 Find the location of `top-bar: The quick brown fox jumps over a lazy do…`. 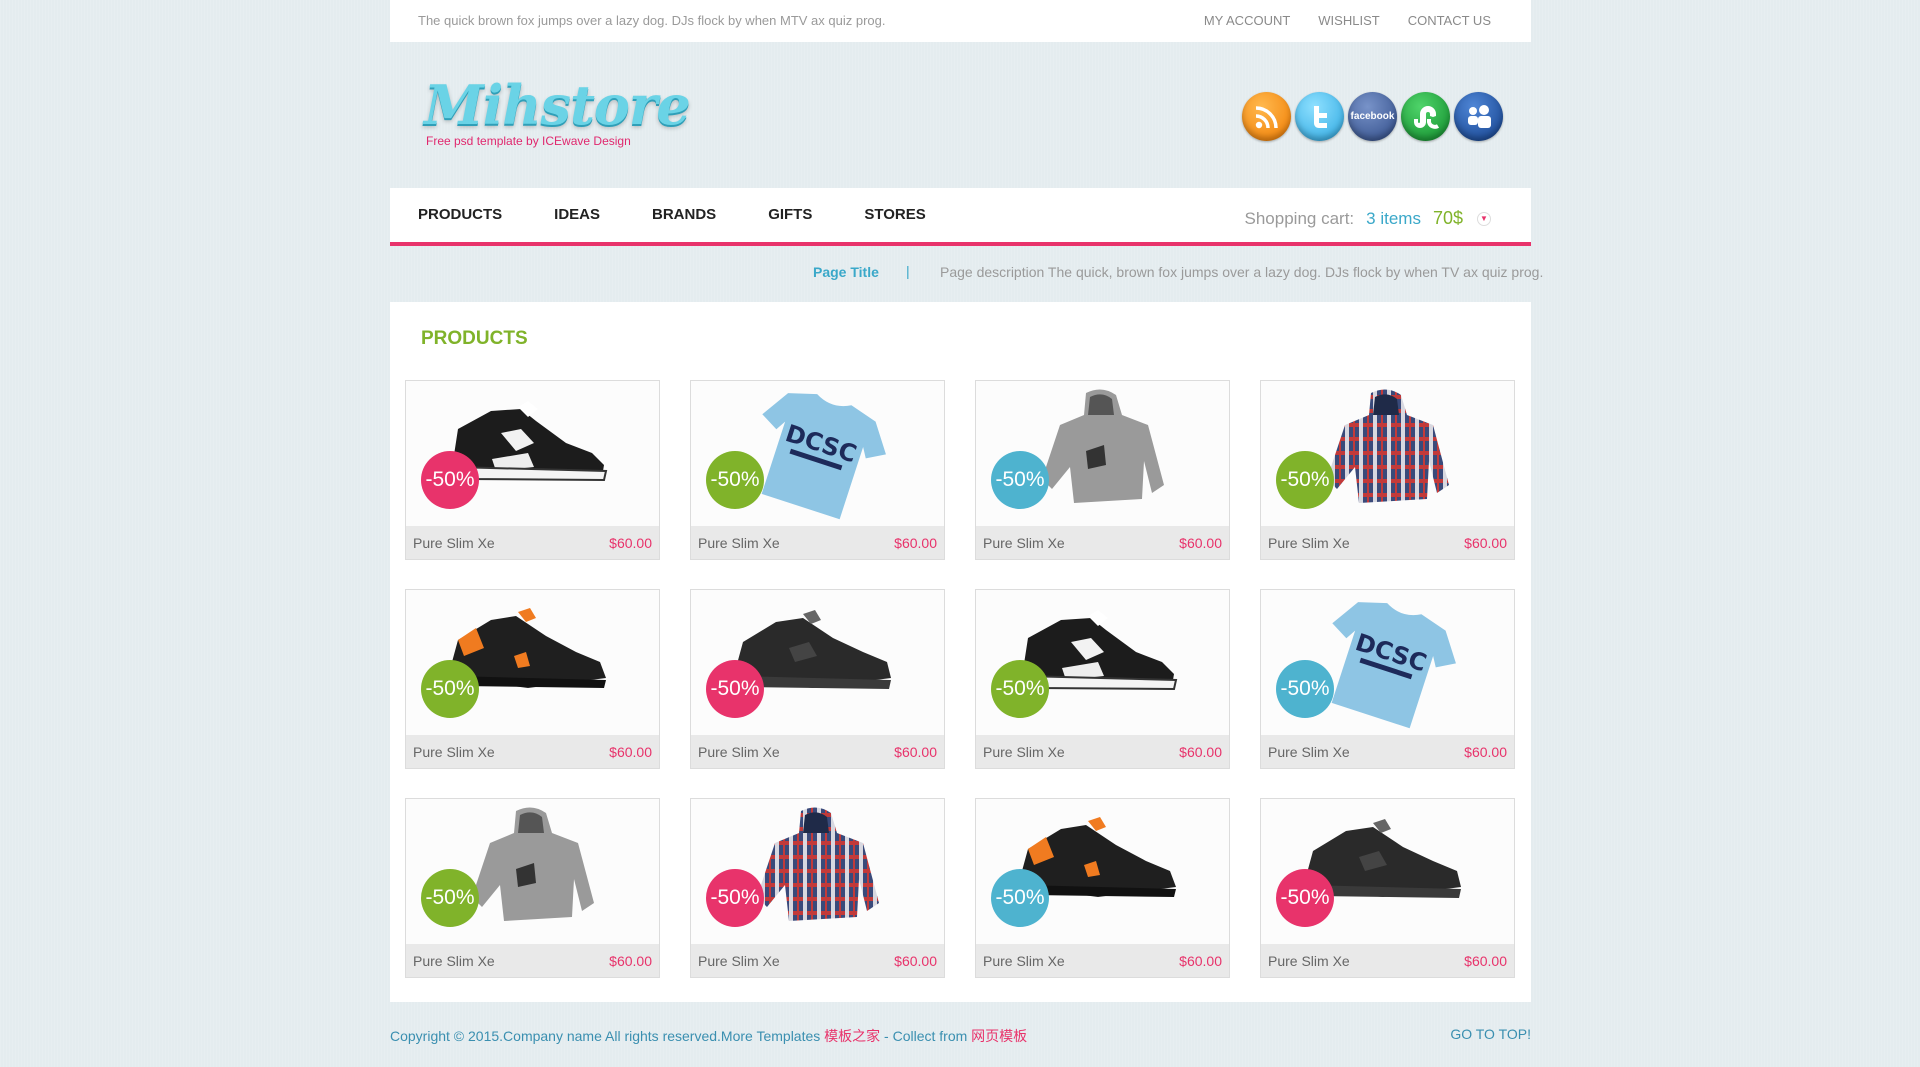

top-bar: The quick brown fox jumps over a lazy do… is located at coordinates (960, 21).